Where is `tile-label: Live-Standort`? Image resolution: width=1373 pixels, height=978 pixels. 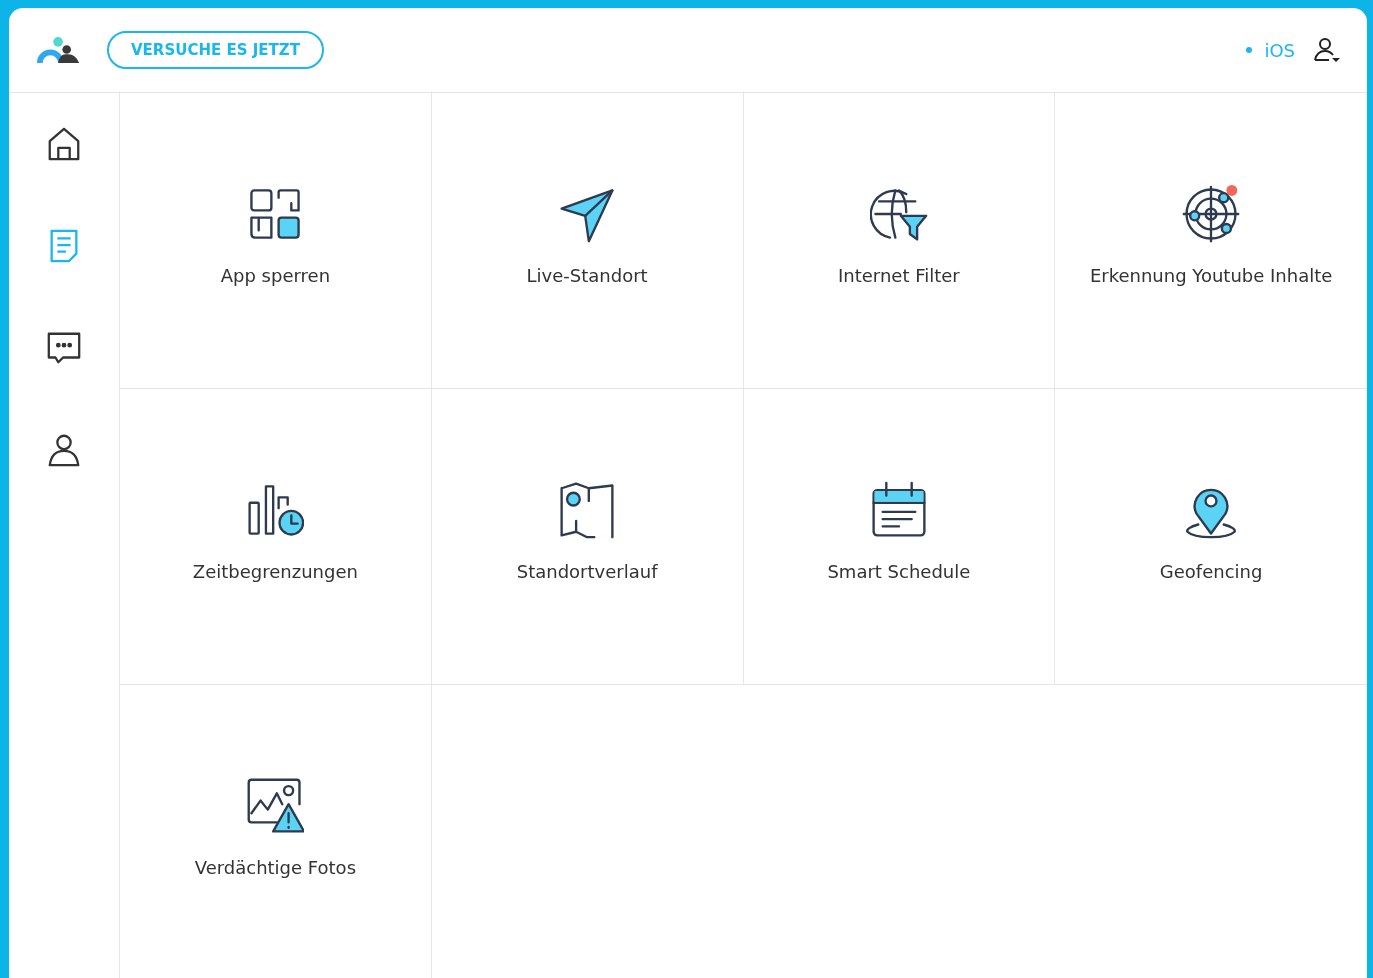 tile-label: Live-Standort is located at coordinates (587, 275).